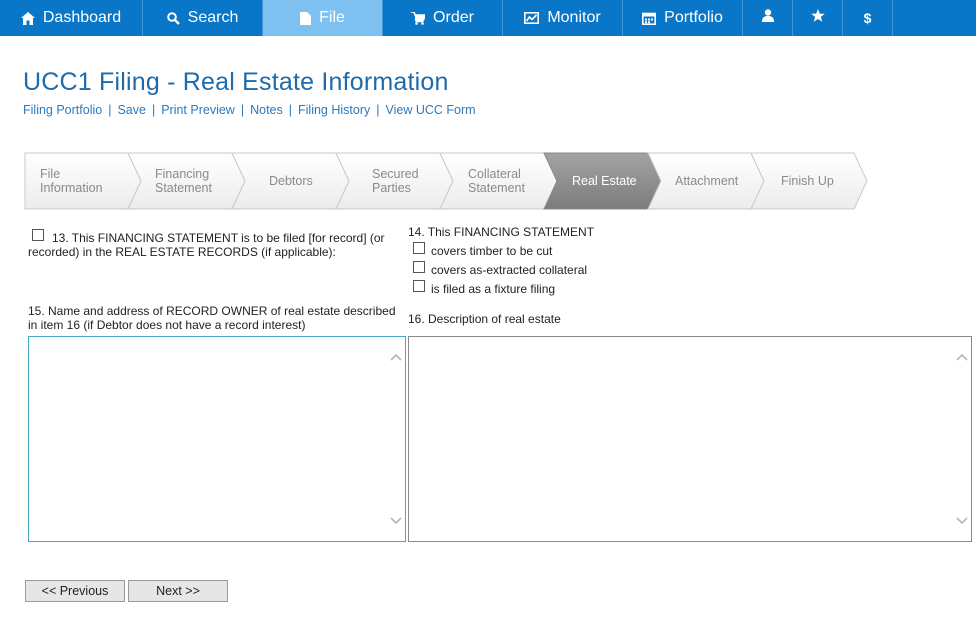 This screenshot has height=618, width=976. I want to click on fixture-filing-label: is filed as a fixture filing, so click(493, 289).